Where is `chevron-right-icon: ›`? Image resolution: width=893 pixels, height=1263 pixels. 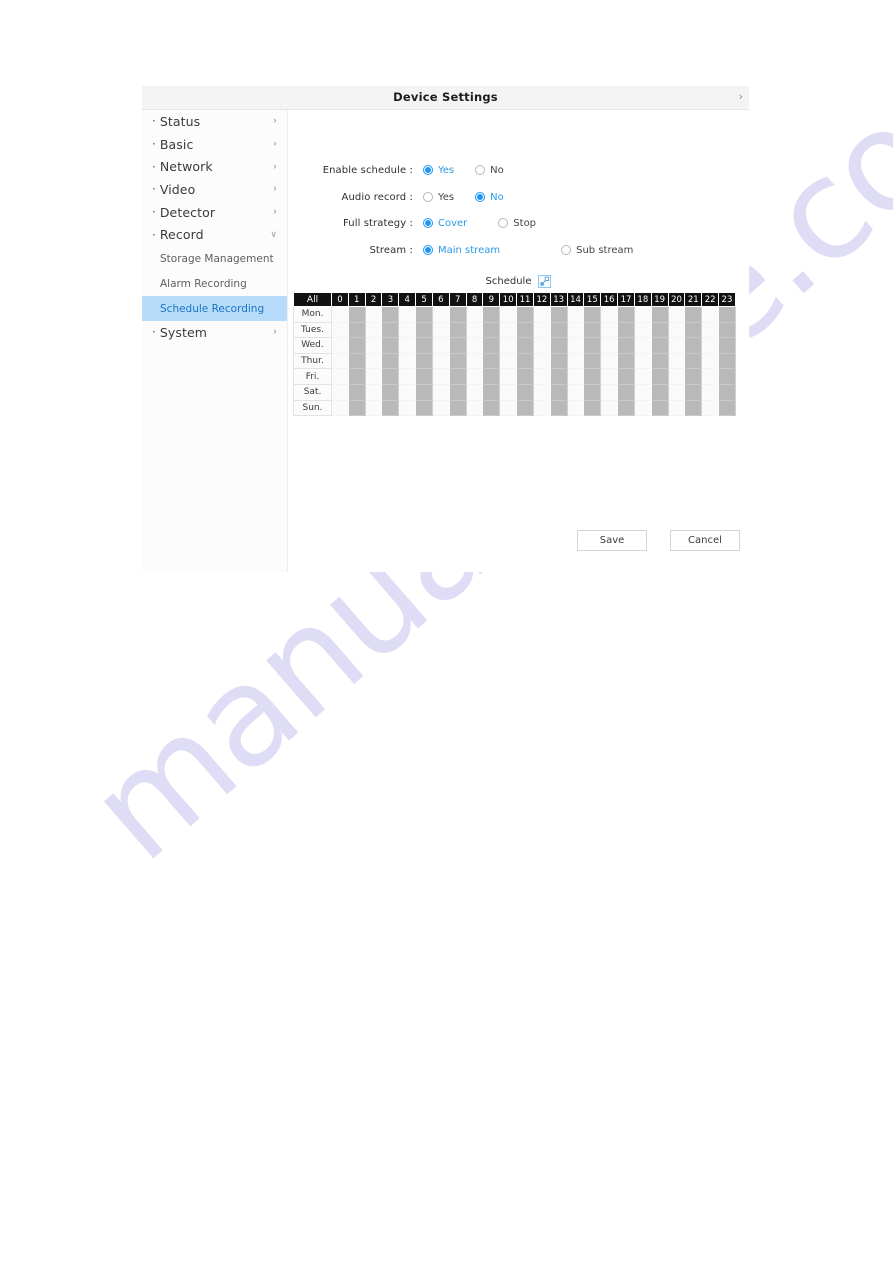
chevron-right-icon: › is located at coordinates (741, 96).